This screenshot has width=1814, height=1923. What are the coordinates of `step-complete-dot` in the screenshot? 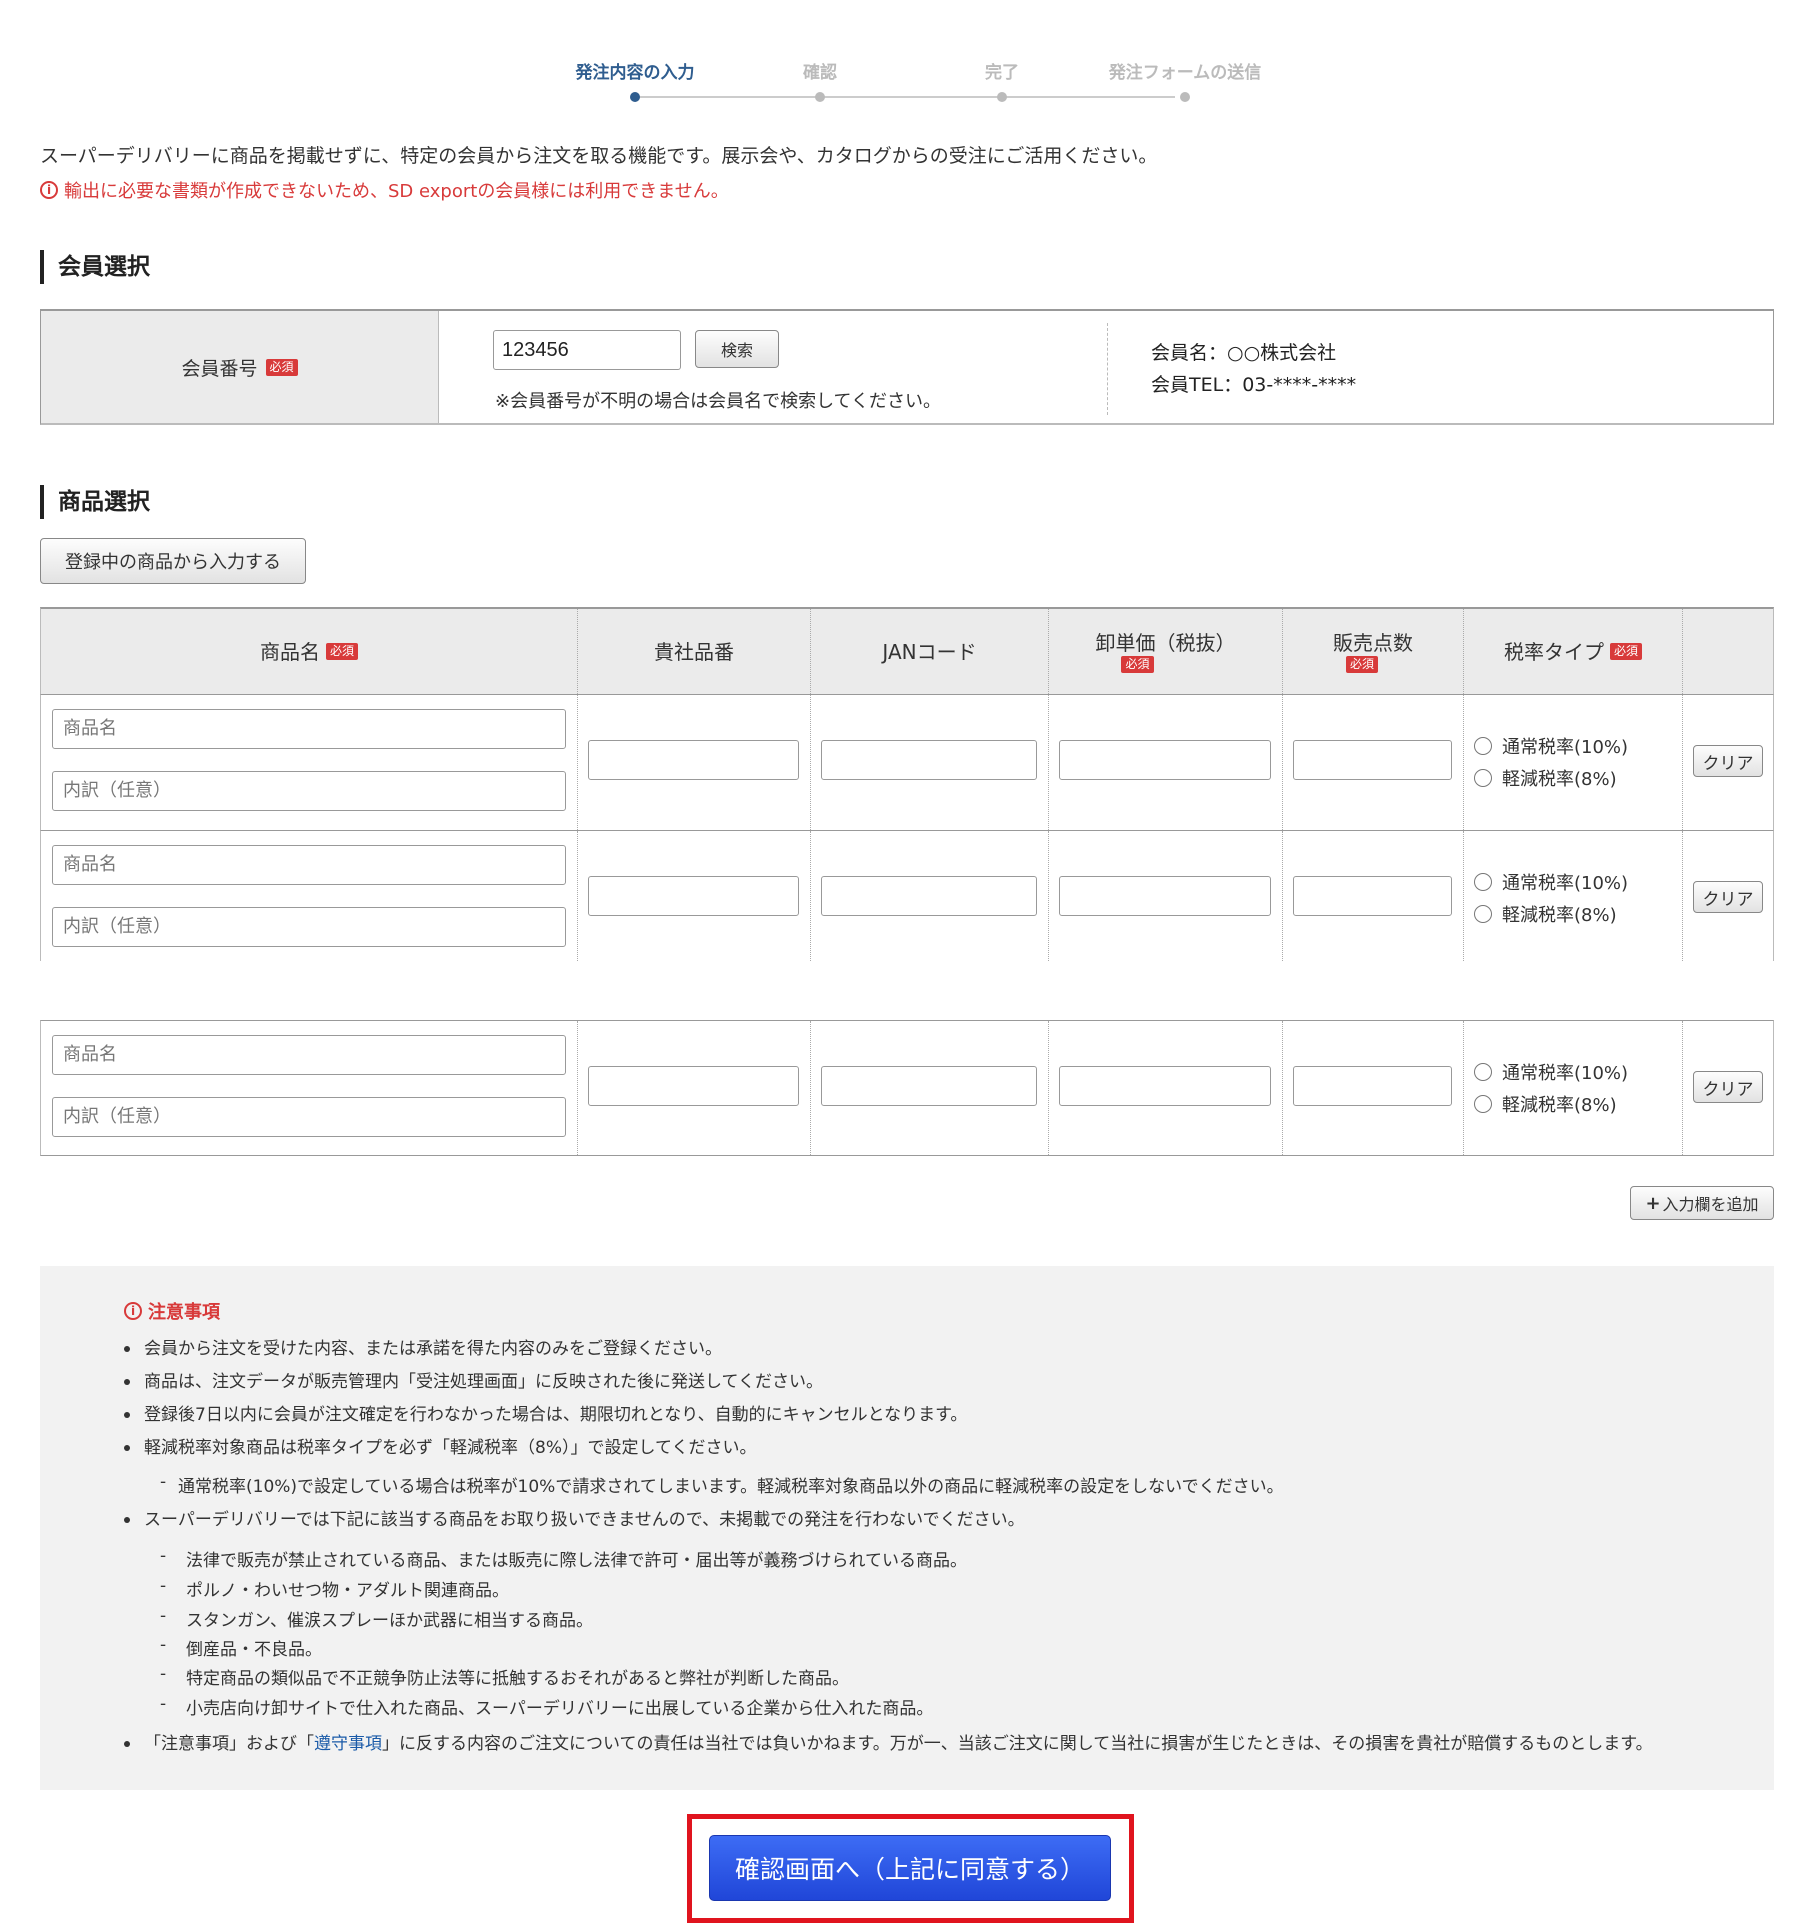 It's located at (1002, 97).